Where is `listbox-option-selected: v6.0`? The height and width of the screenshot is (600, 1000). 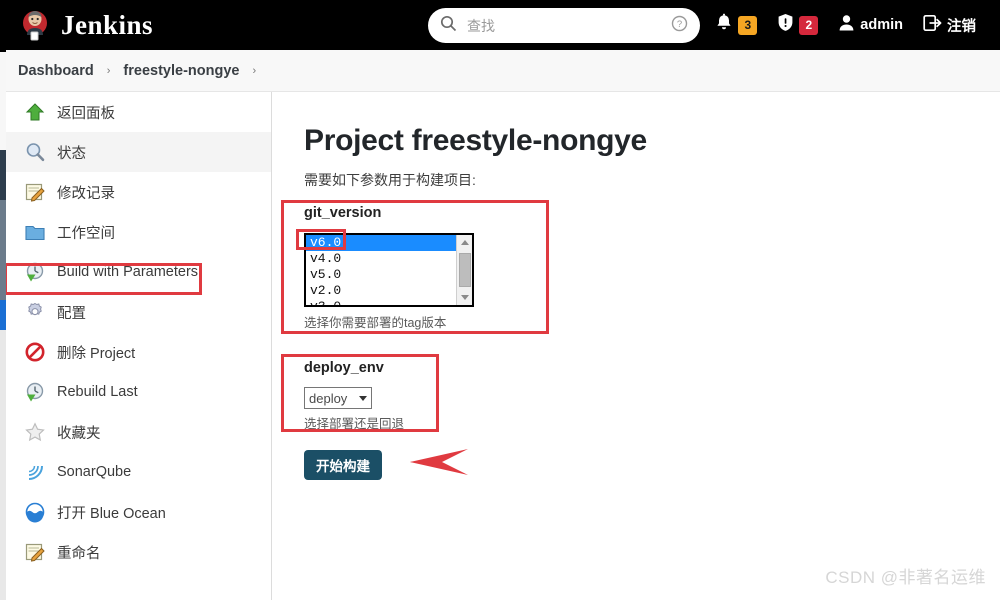 listbox-option-selected: v6.0 is located at coordinates (381, 243).